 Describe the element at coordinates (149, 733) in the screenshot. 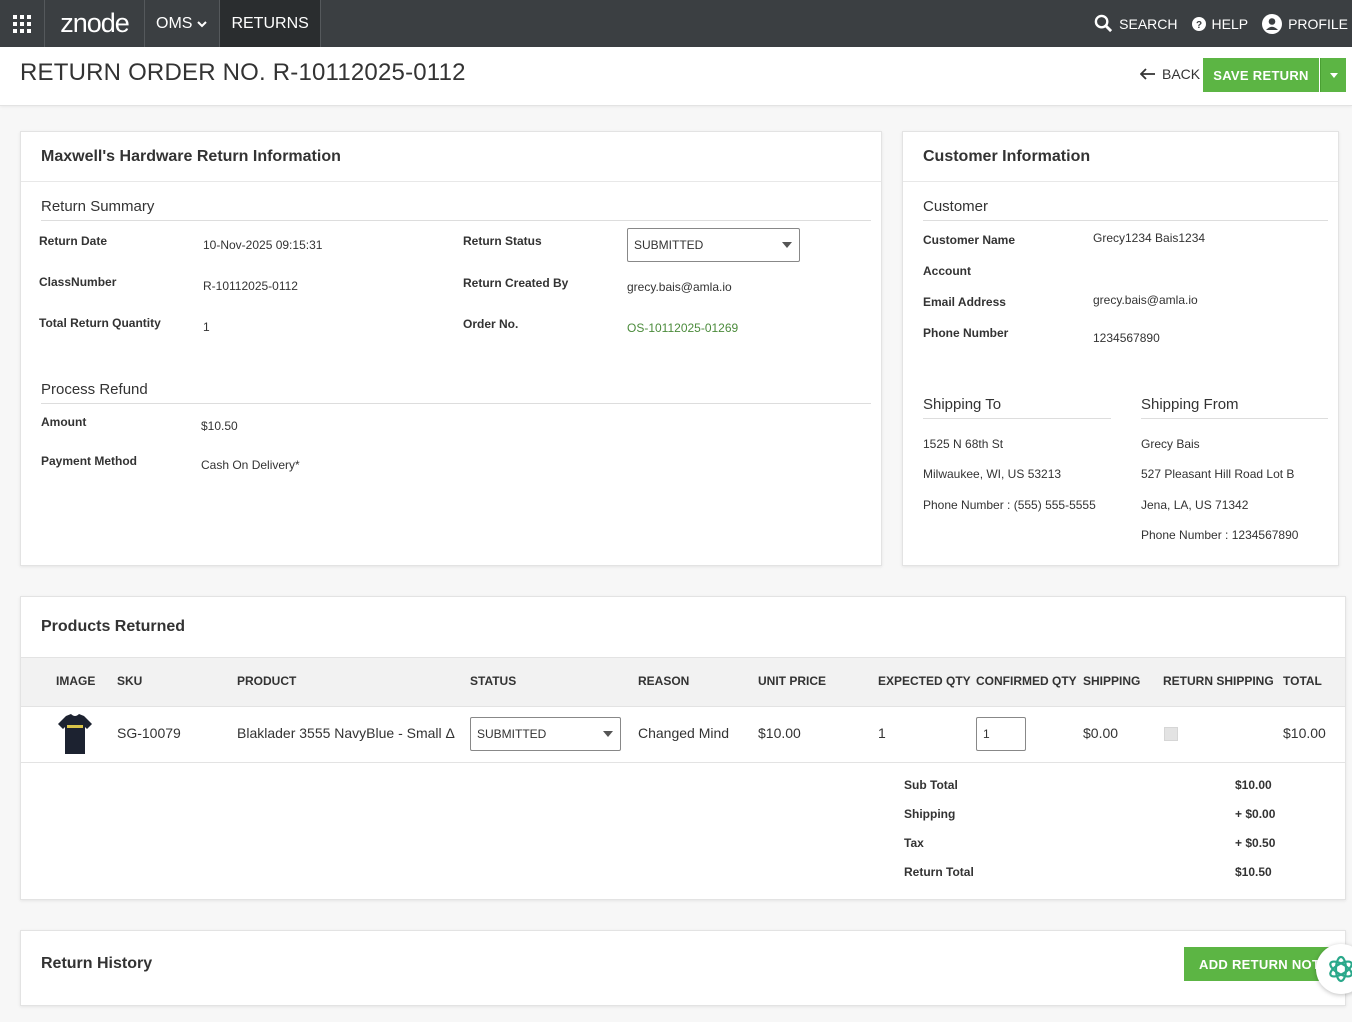

I see `row-sku: SG-10079` at that location.